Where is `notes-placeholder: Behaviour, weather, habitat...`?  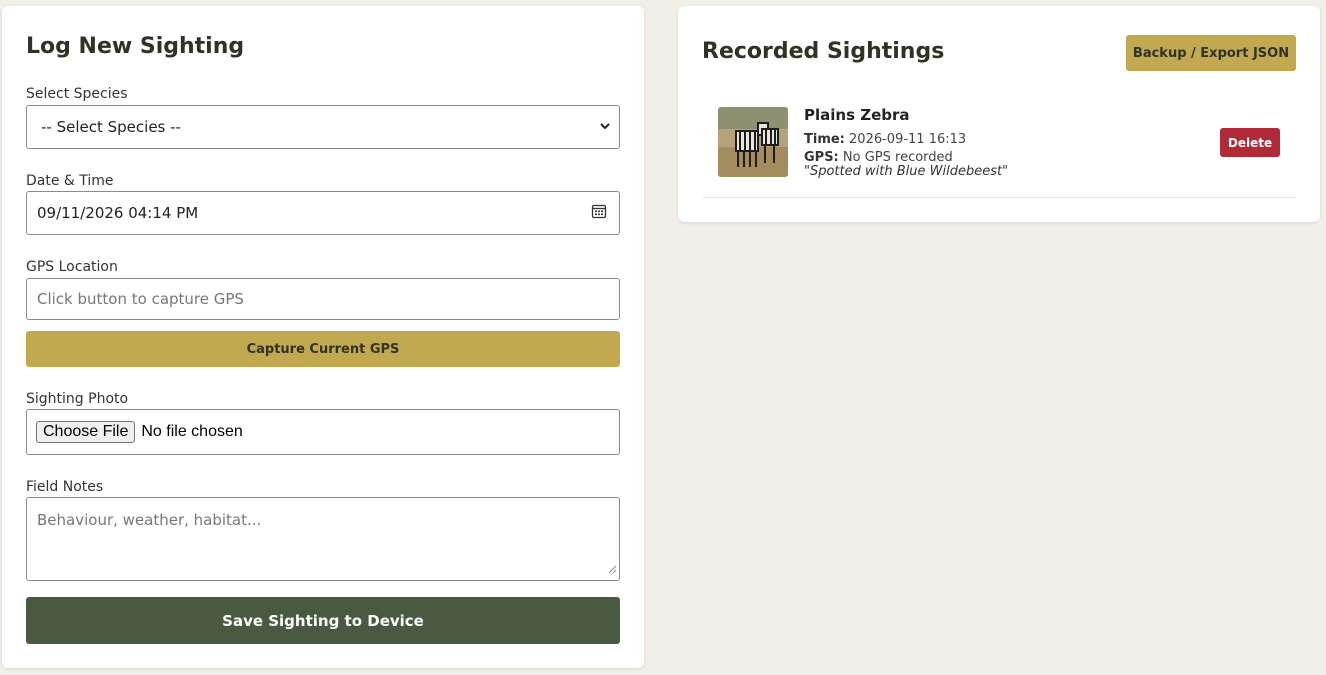 notes-placeholder: Behaviour, weather, habitat... is located at coordinates (149, 520).